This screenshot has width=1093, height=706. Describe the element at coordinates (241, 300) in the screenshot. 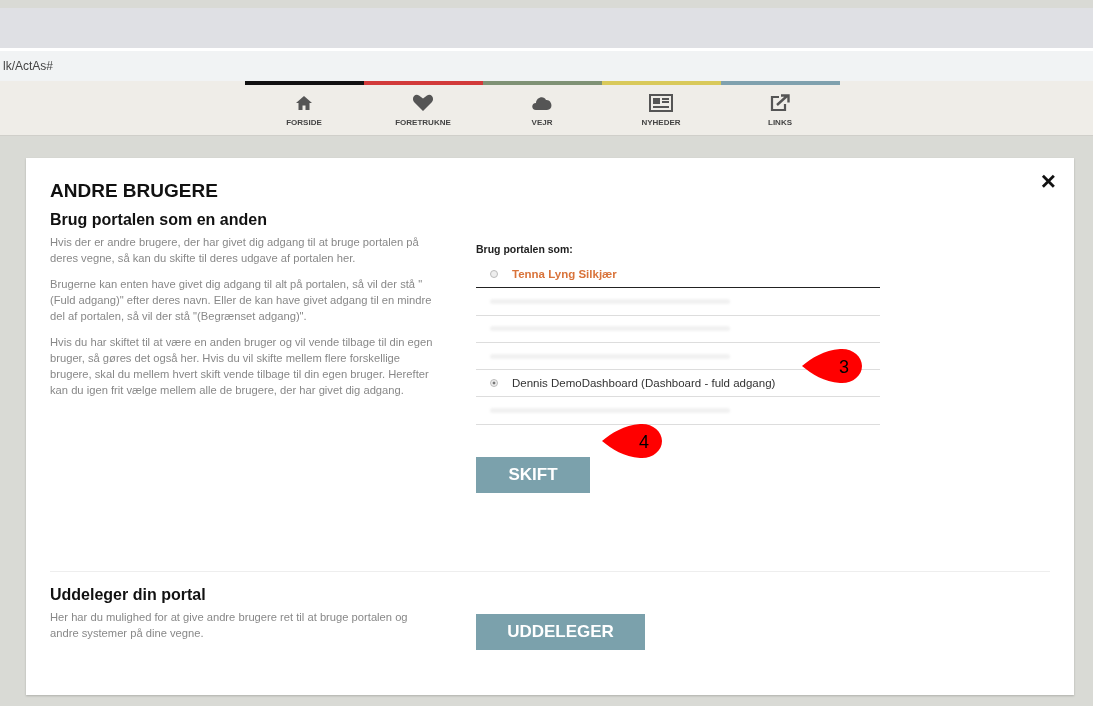

I see `description-text: Brugerne kan enten have givet dig adgang til alt på portalen, så vil der stå "(Fuld adgang)" efter deres navn. Eller de kan have givet adgang til en mindre del af portalen, så vil der stå "(Begrænset adgang)".` at that location.